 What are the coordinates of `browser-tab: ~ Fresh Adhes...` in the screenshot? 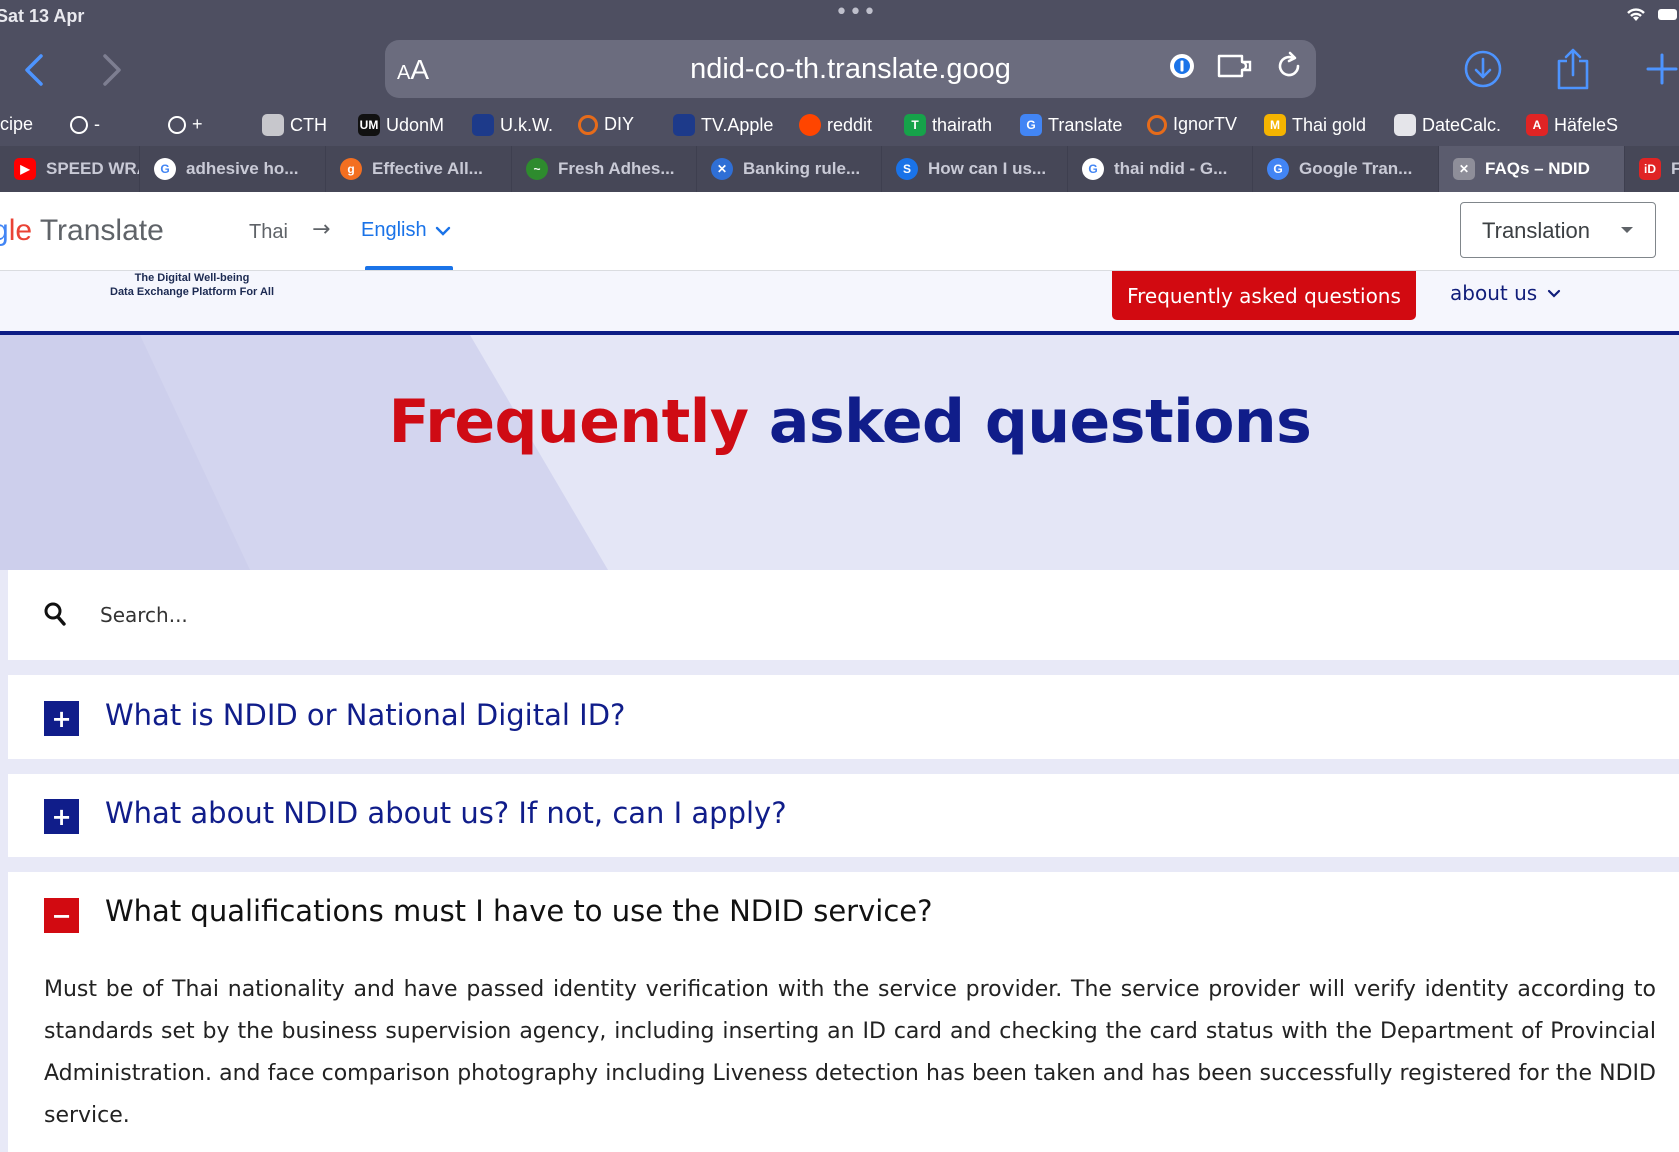 It's located at (604, 169).